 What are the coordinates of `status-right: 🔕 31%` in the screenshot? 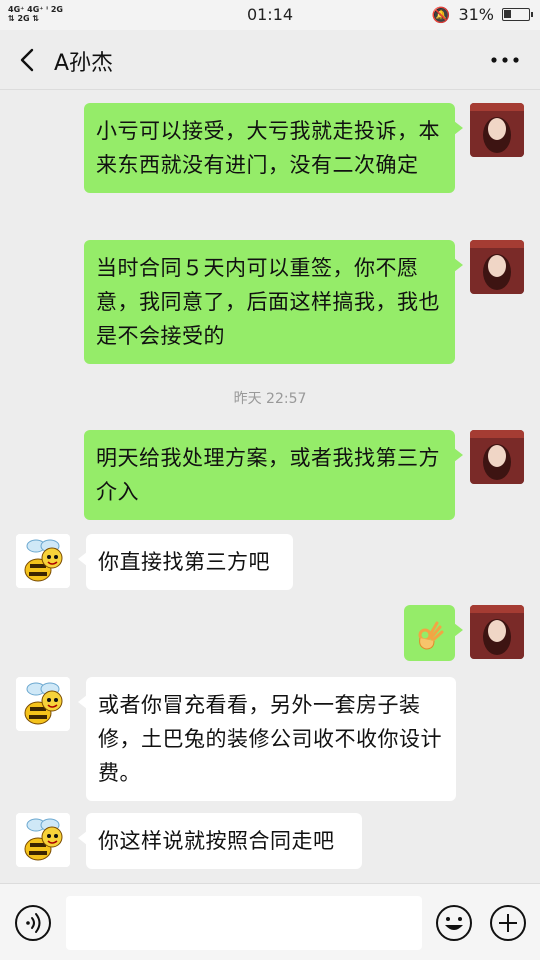 It's located at (482, 14).